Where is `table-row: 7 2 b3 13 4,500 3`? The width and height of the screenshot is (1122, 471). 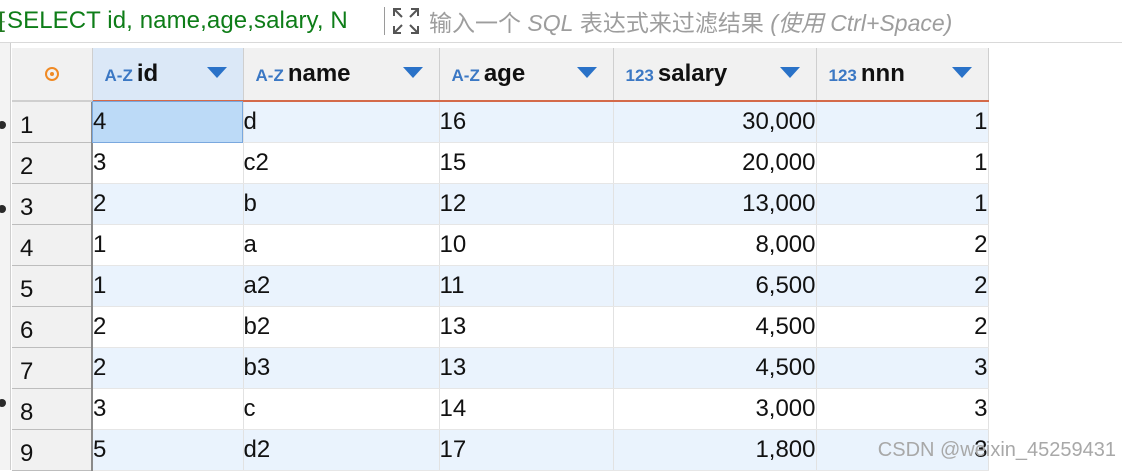
table-row: 7 2 b3 13 4,500 3 is located at coordinates (500, 368).